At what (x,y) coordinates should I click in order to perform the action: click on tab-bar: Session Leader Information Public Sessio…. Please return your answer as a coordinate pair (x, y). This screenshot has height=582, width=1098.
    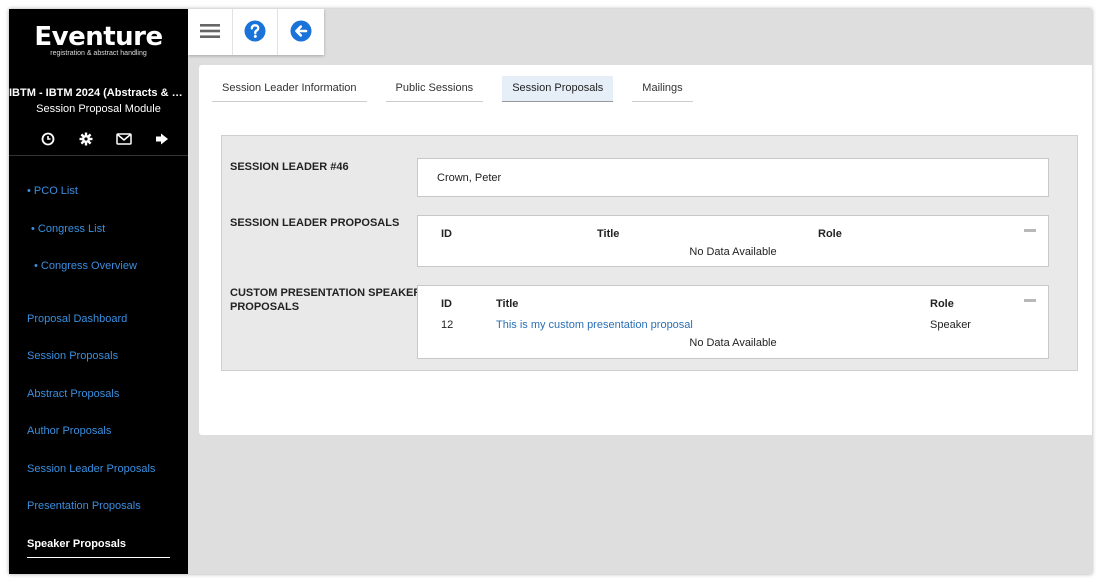
    Looking at the image, I should click on (462, 89).